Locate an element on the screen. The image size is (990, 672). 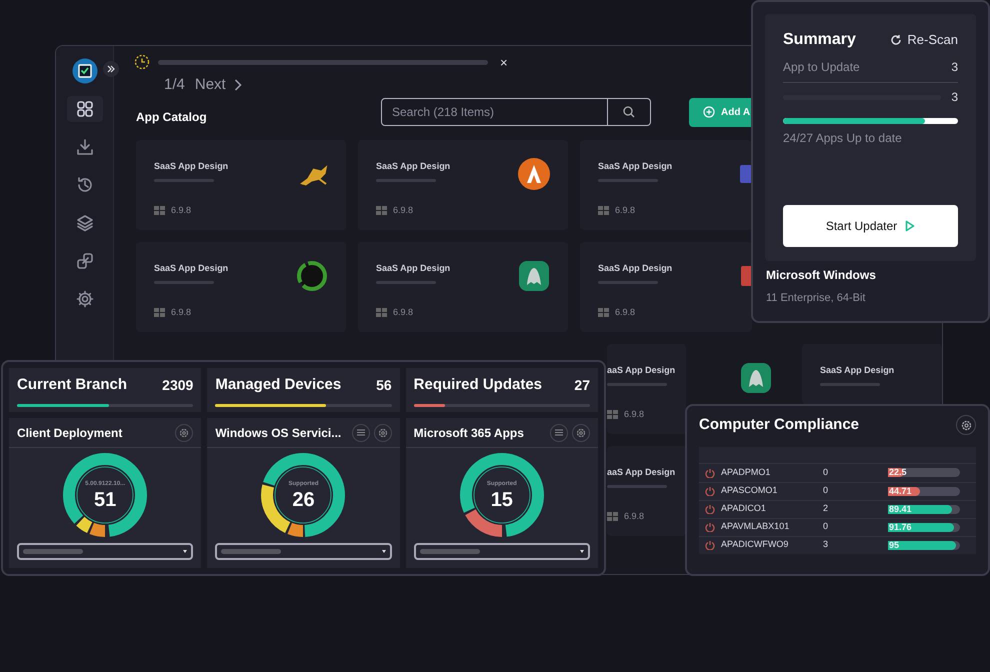
stat-value: 2309 is located at coordinates (178, 385).